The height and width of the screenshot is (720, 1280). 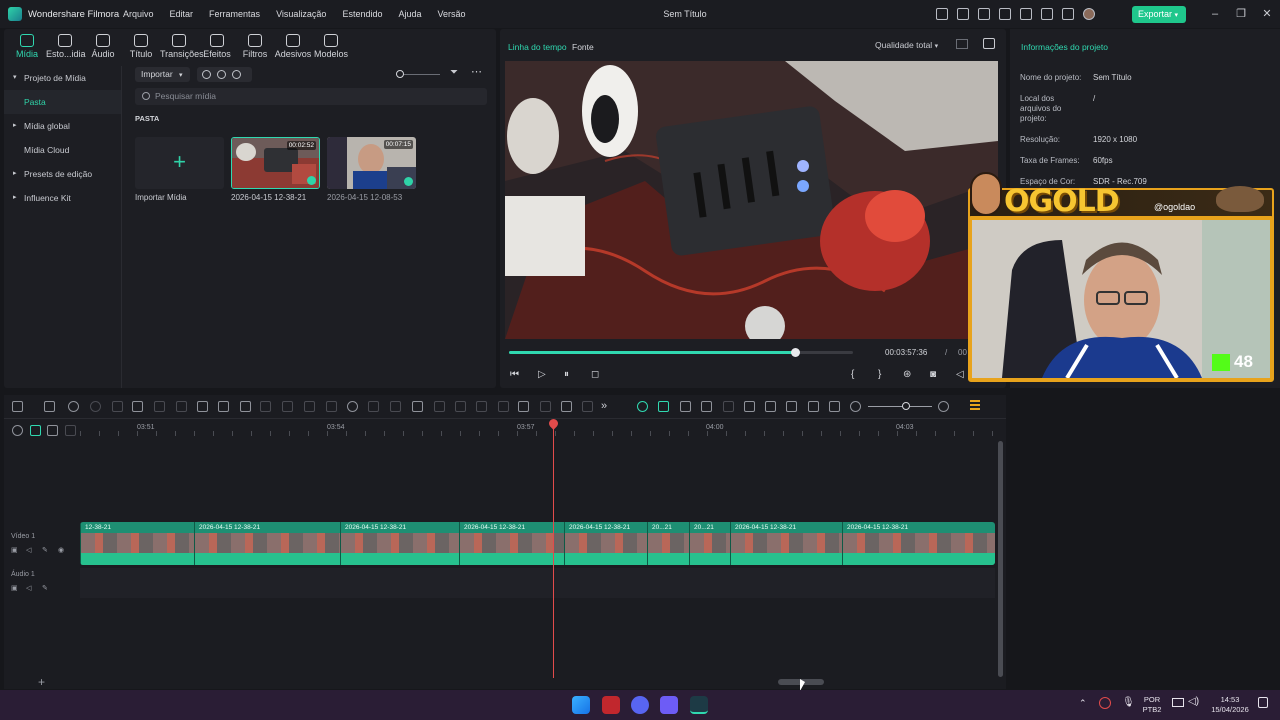 What do you see at coordinates (182, 14) in the screenshot?
I see `menu-editar: Editar` at bounding box center [182, 14].